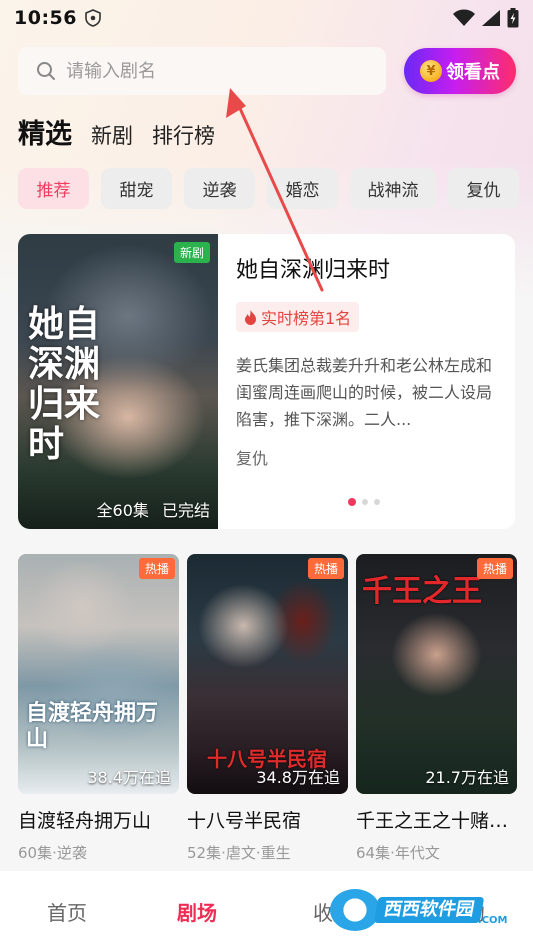 The width and height of the screenshot is (533, 948). Describe the element at coordinates (239, 853) in the screenshot. I see `drama-meta: 52集·虐文·重生` at that location.